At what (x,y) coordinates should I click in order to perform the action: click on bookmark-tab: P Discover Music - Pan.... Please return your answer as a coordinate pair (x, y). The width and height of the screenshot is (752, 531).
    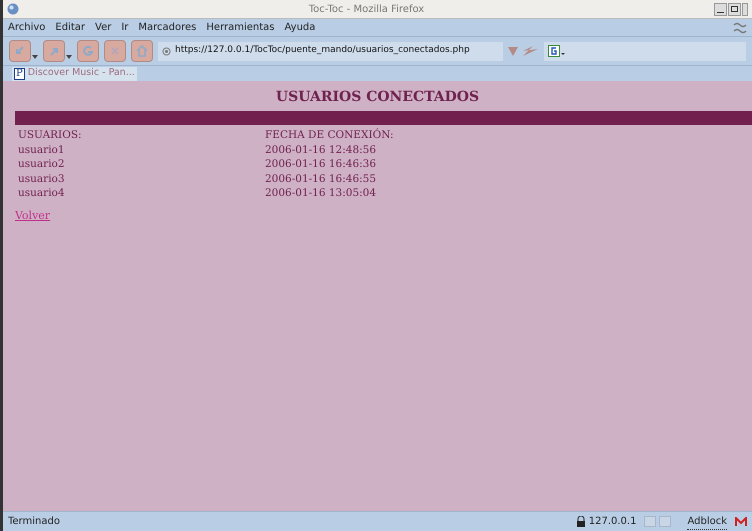
    Looking at the image, I should click on (74, 73).